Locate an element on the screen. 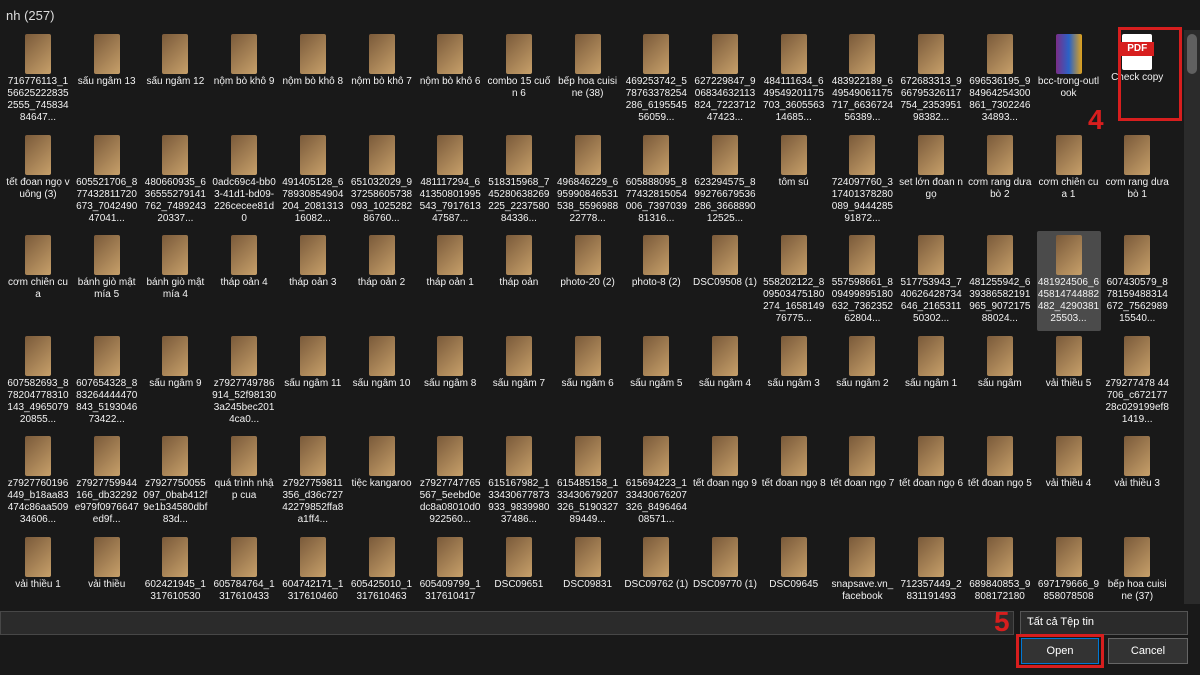 This screenshot has width=1200, height=675. scrollbar-thumb is located at coordinates (1192, 54).